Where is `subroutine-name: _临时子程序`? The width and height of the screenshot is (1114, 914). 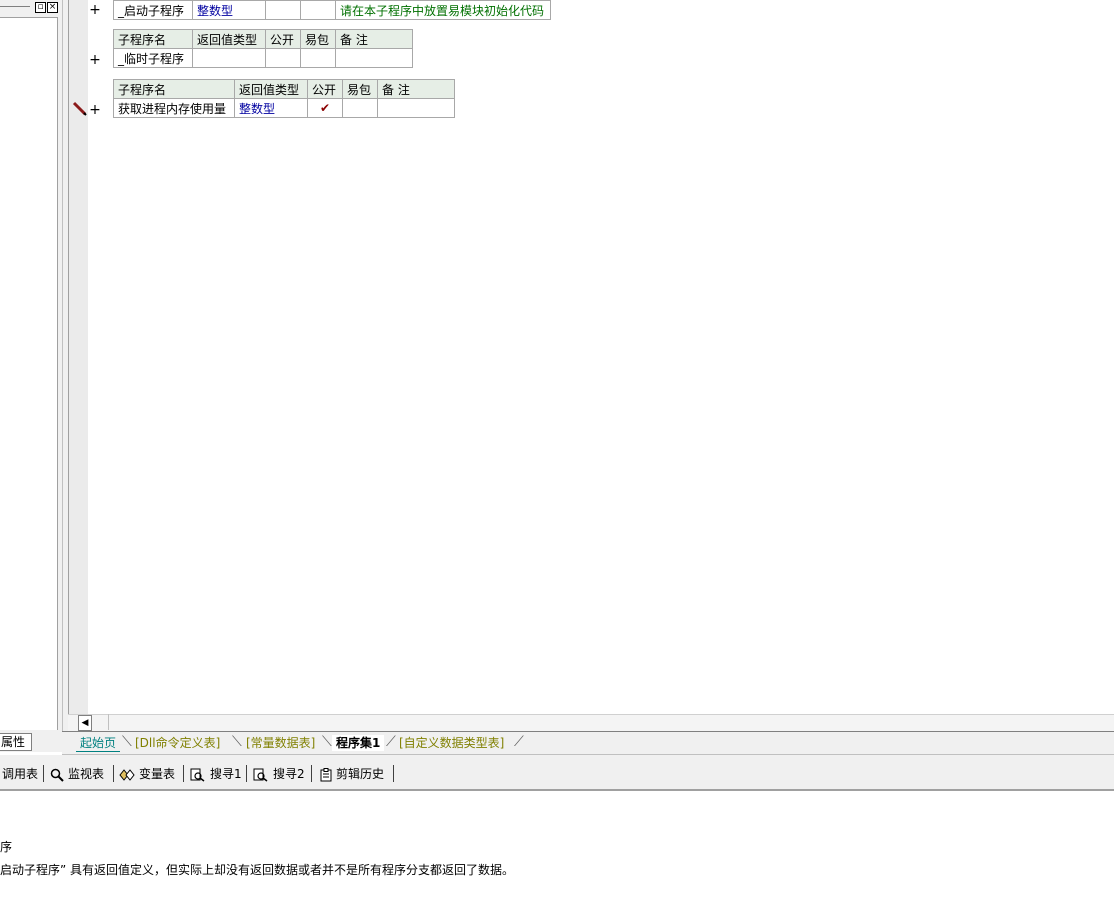 subroutine-name: _临时子程序 is located at coordinates (153, 58).